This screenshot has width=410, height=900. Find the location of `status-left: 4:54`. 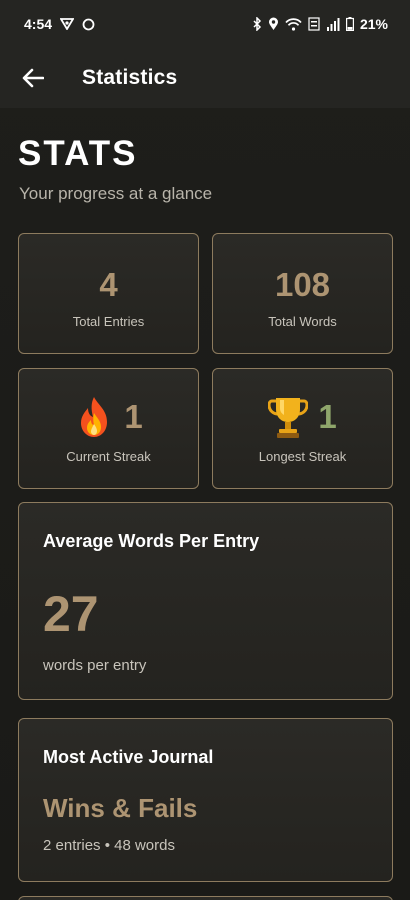

status-left: 4:54 is located at coordinates (59, 24).